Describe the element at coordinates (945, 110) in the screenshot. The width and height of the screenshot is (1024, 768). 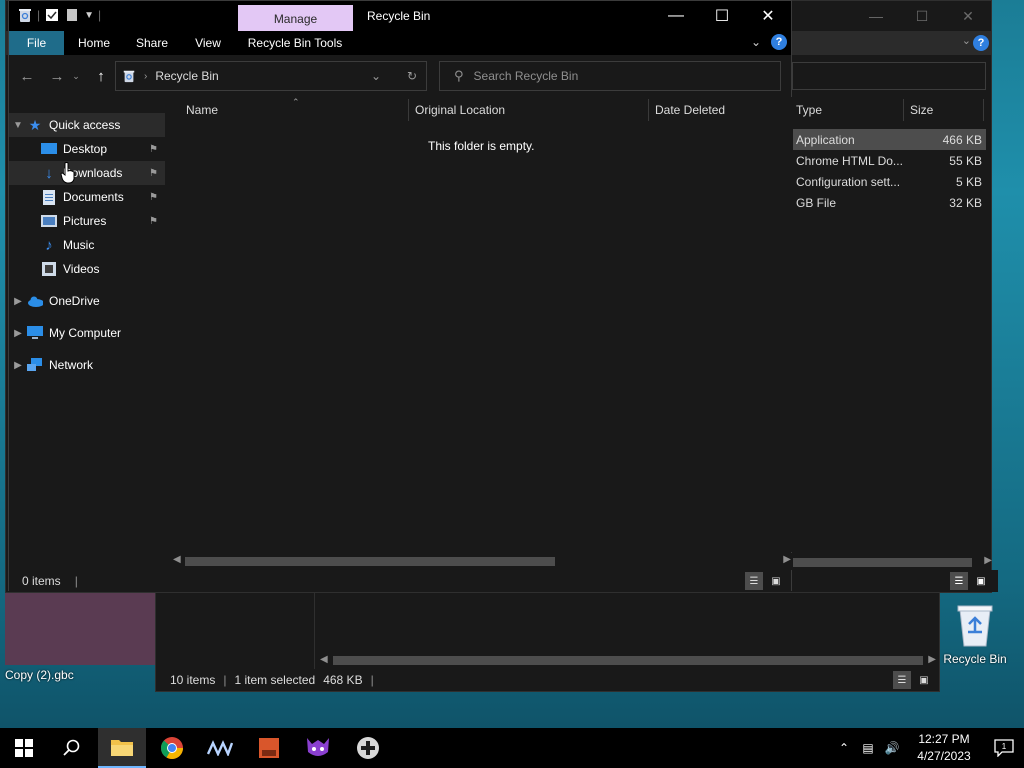
I see `rear-column-size: Size` at that location.